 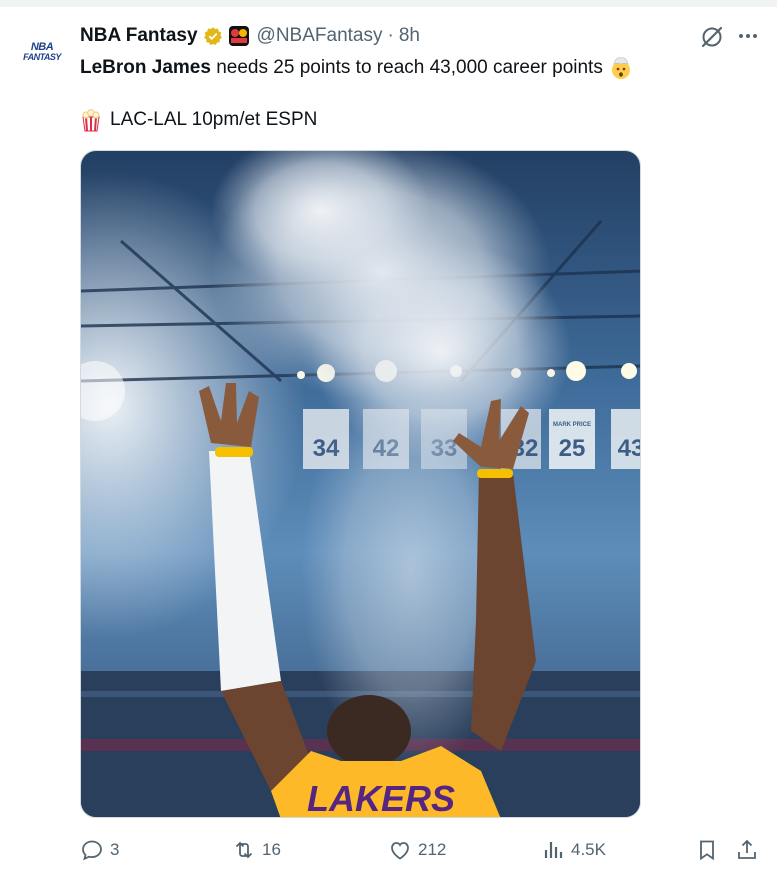 I want to click on popcorn-icon, so click(x=91, y=120).